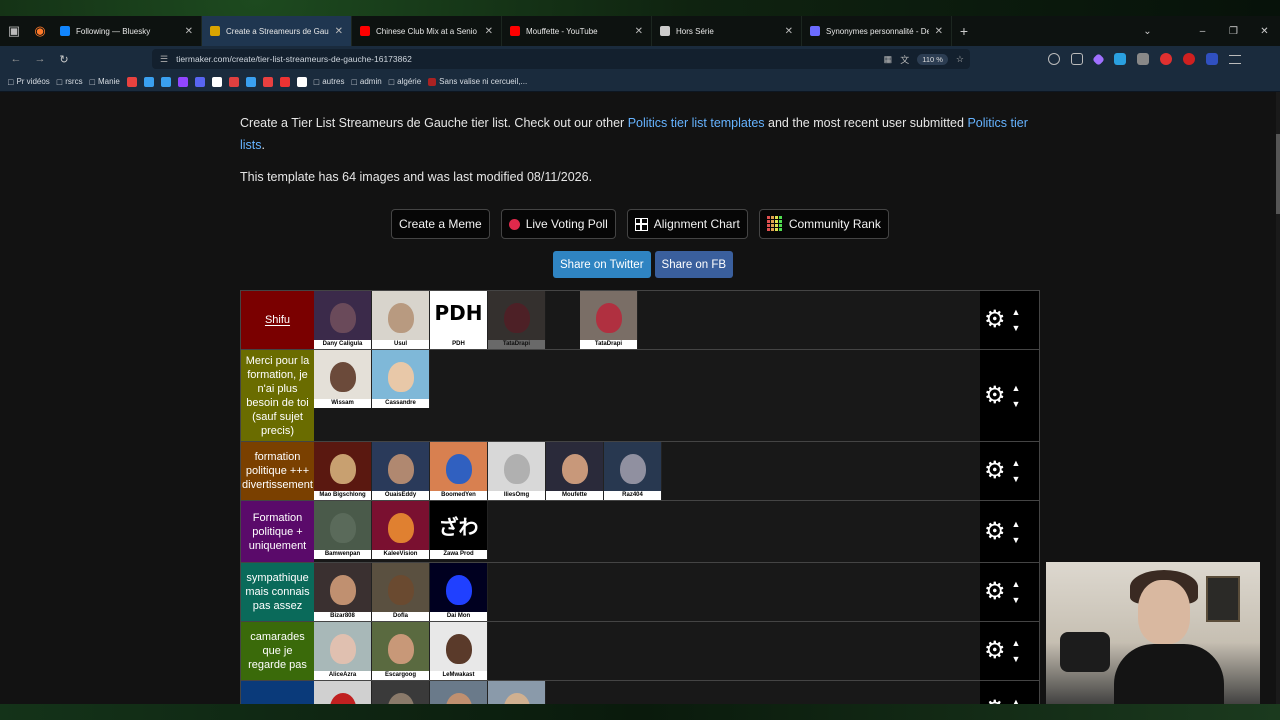  Describe the element at coordinates (405, 82) in the screenshot. I see `bookmark-folder: □ algérie` at that location.